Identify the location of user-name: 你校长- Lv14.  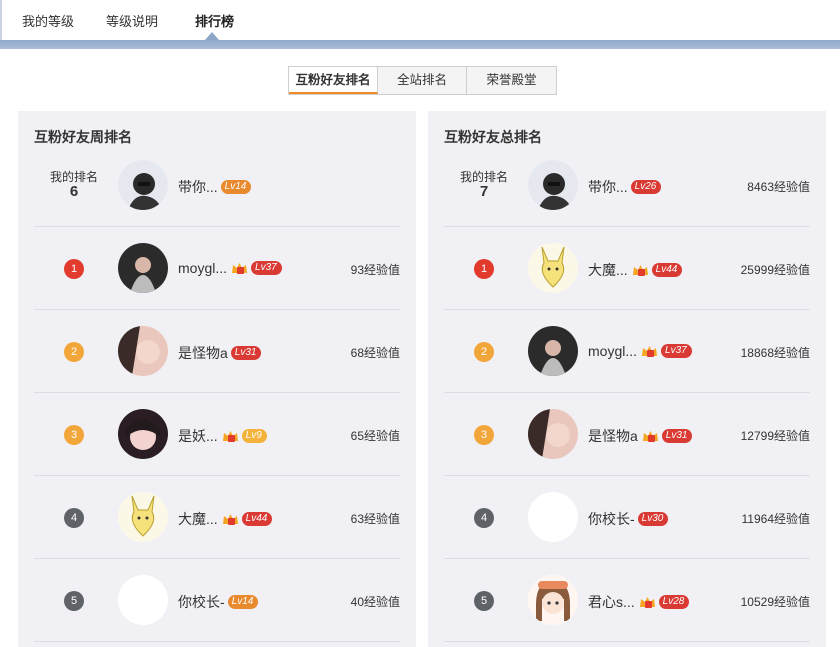
(218, 602).